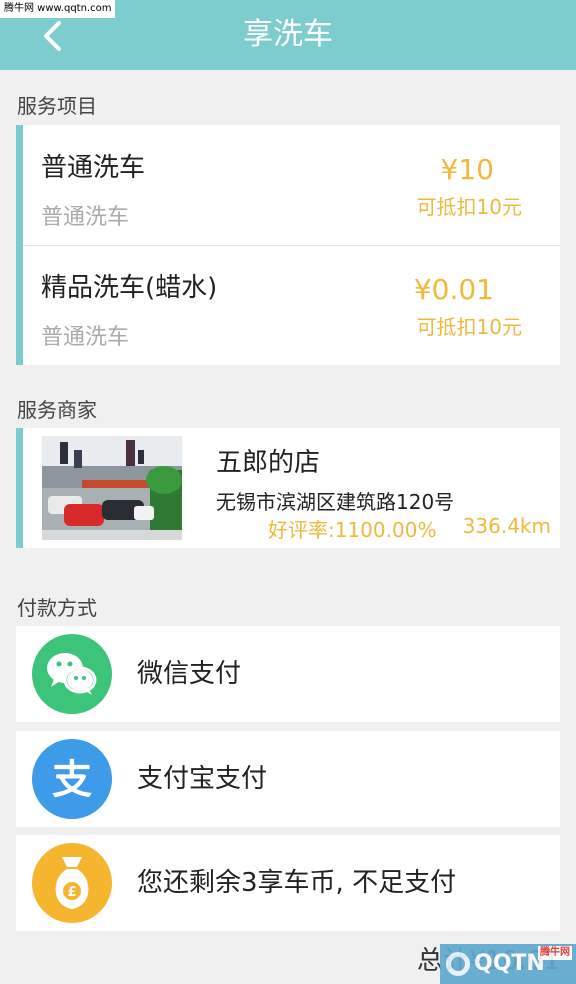 The height and width of the screenshot is (984, 576). Describe the element at coordinates (467, 169) in the screenshot. I see `service-price: ¥10` at that location.